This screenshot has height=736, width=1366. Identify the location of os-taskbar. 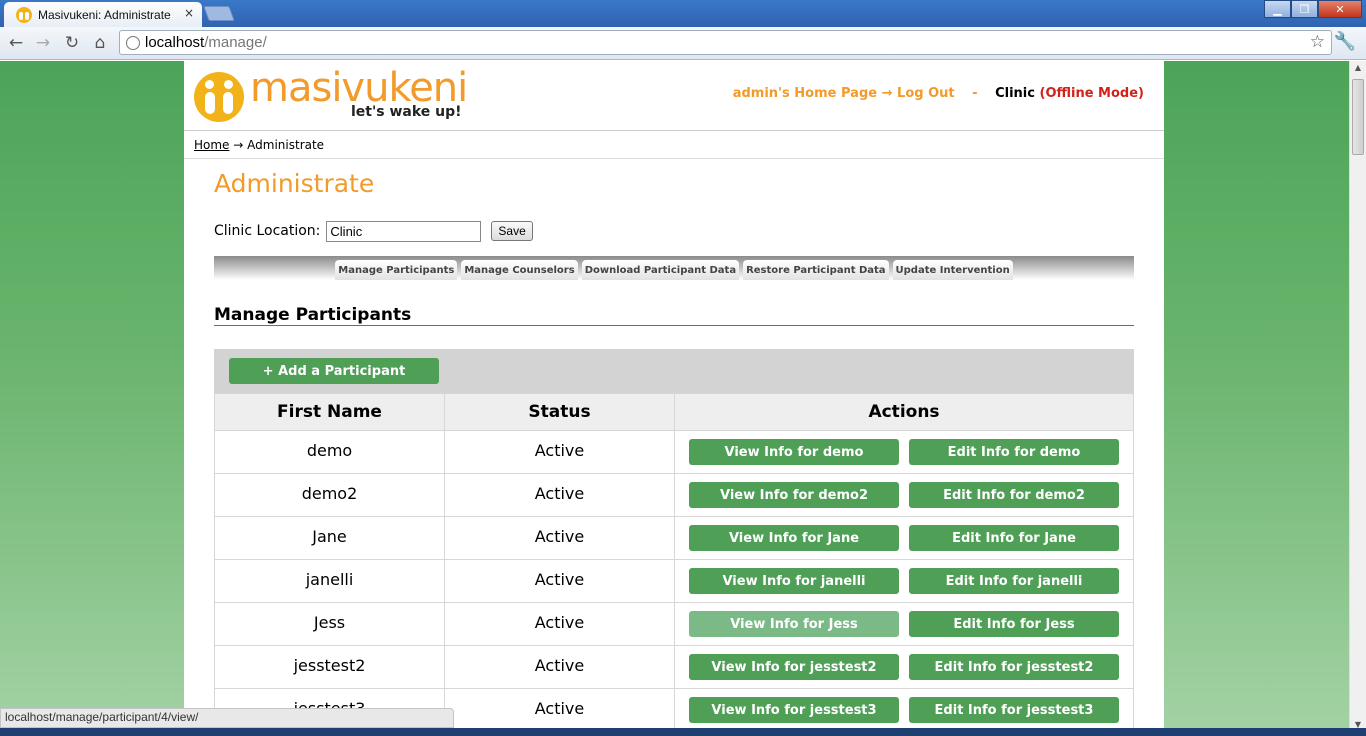
(683, 732).